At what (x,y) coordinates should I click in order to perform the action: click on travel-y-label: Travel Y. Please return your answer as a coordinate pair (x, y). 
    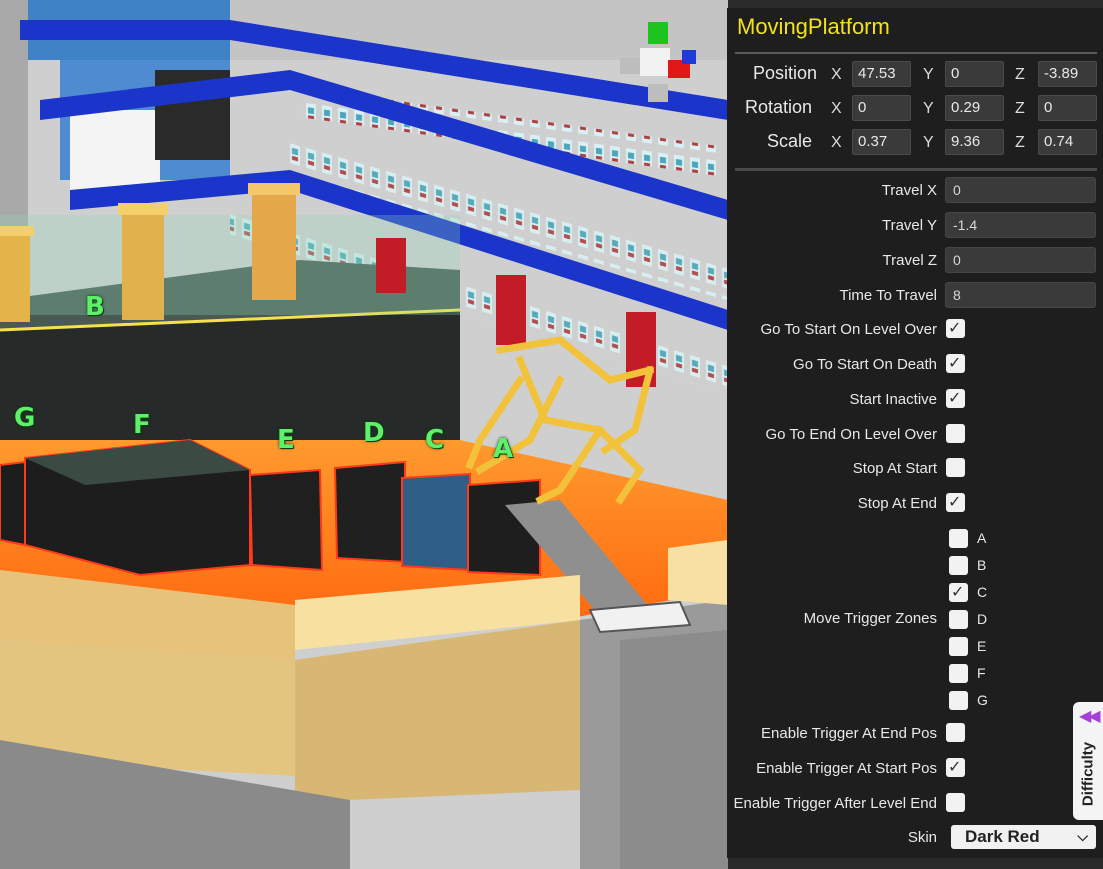
    Looking at the image, I should click on (909, 225).